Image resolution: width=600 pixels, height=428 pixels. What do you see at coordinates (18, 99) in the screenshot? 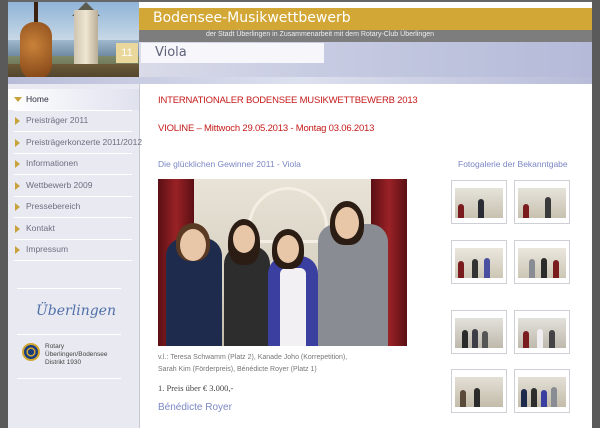
I see `chevron-down-icon` at bounding box center [18, 99].